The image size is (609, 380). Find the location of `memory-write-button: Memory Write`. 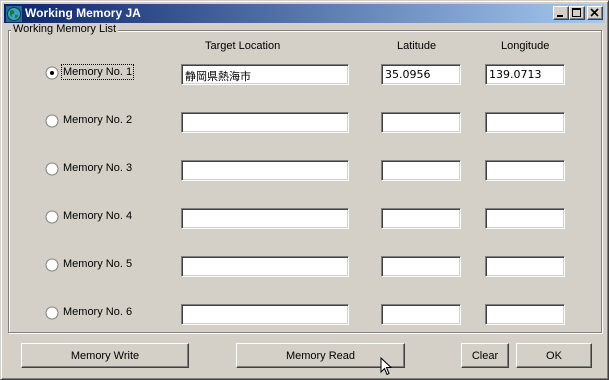

memory-write-button: Memory Write is located at coordinates (105, 355).